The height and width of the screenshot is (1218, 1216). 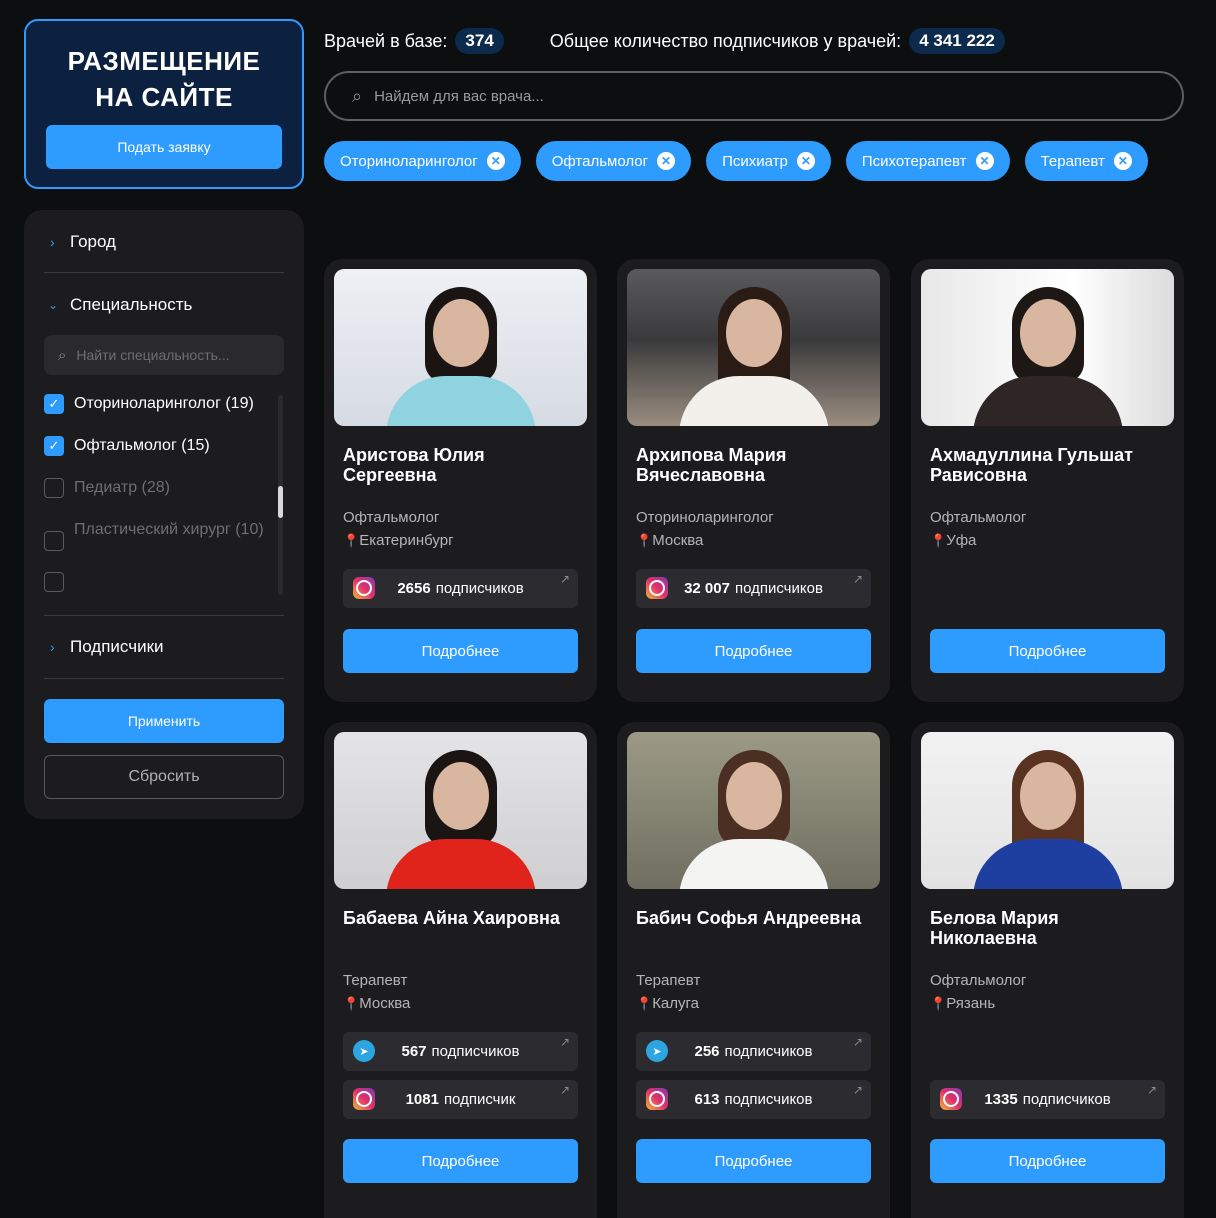 What do you see at coordinates (600, 161) in the screenshot?
I see `filter-tag-label: Офтальмолог` at bounding box center [600, 161].